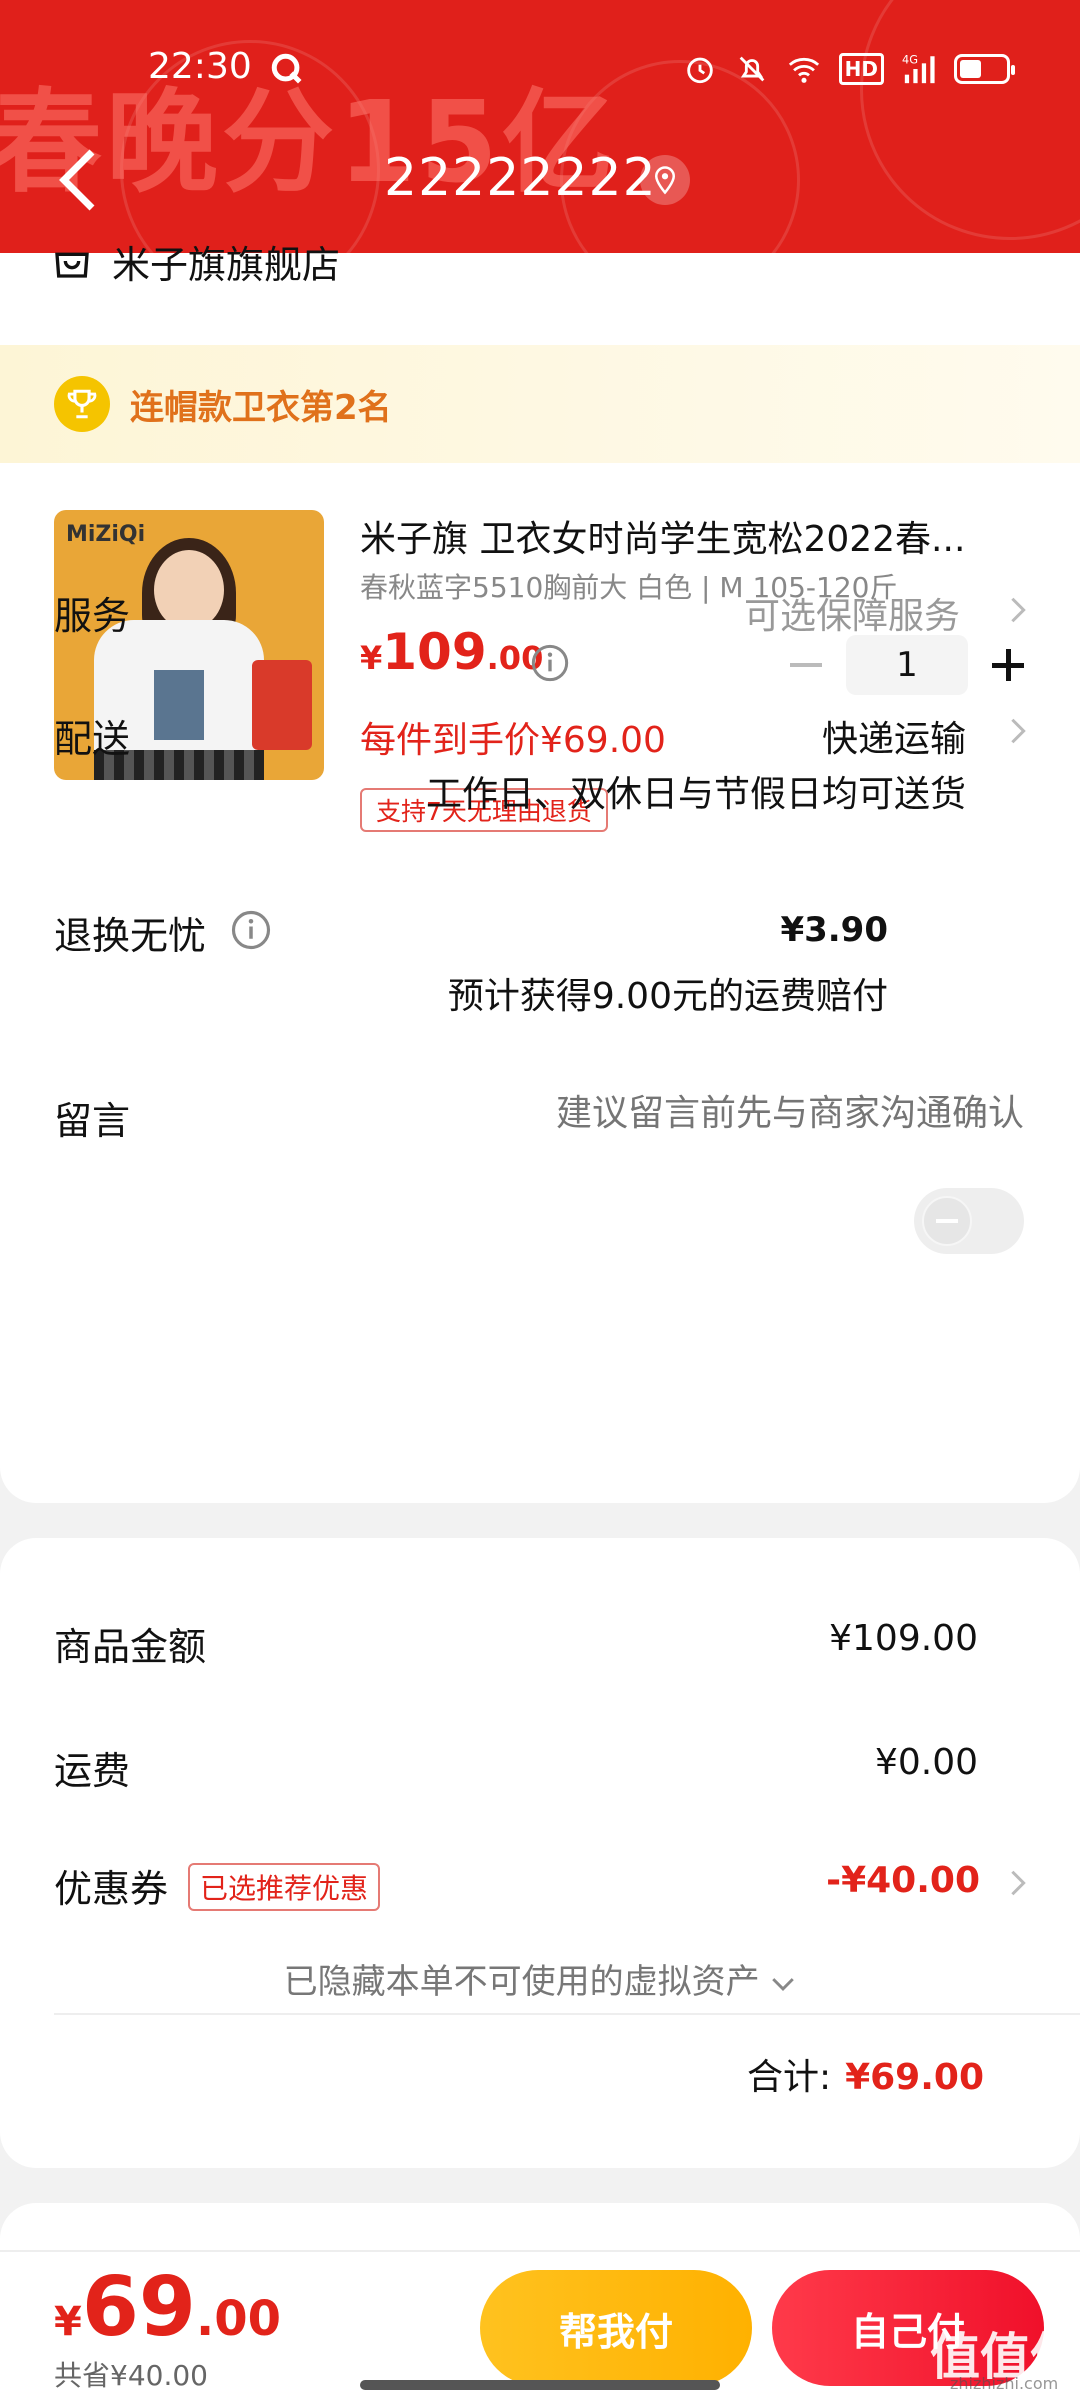 This screenshot has height=2400, width=1080. Describe the element at coordinates (286, 68) in the screenshot. I see `search-q-icon` at that location.